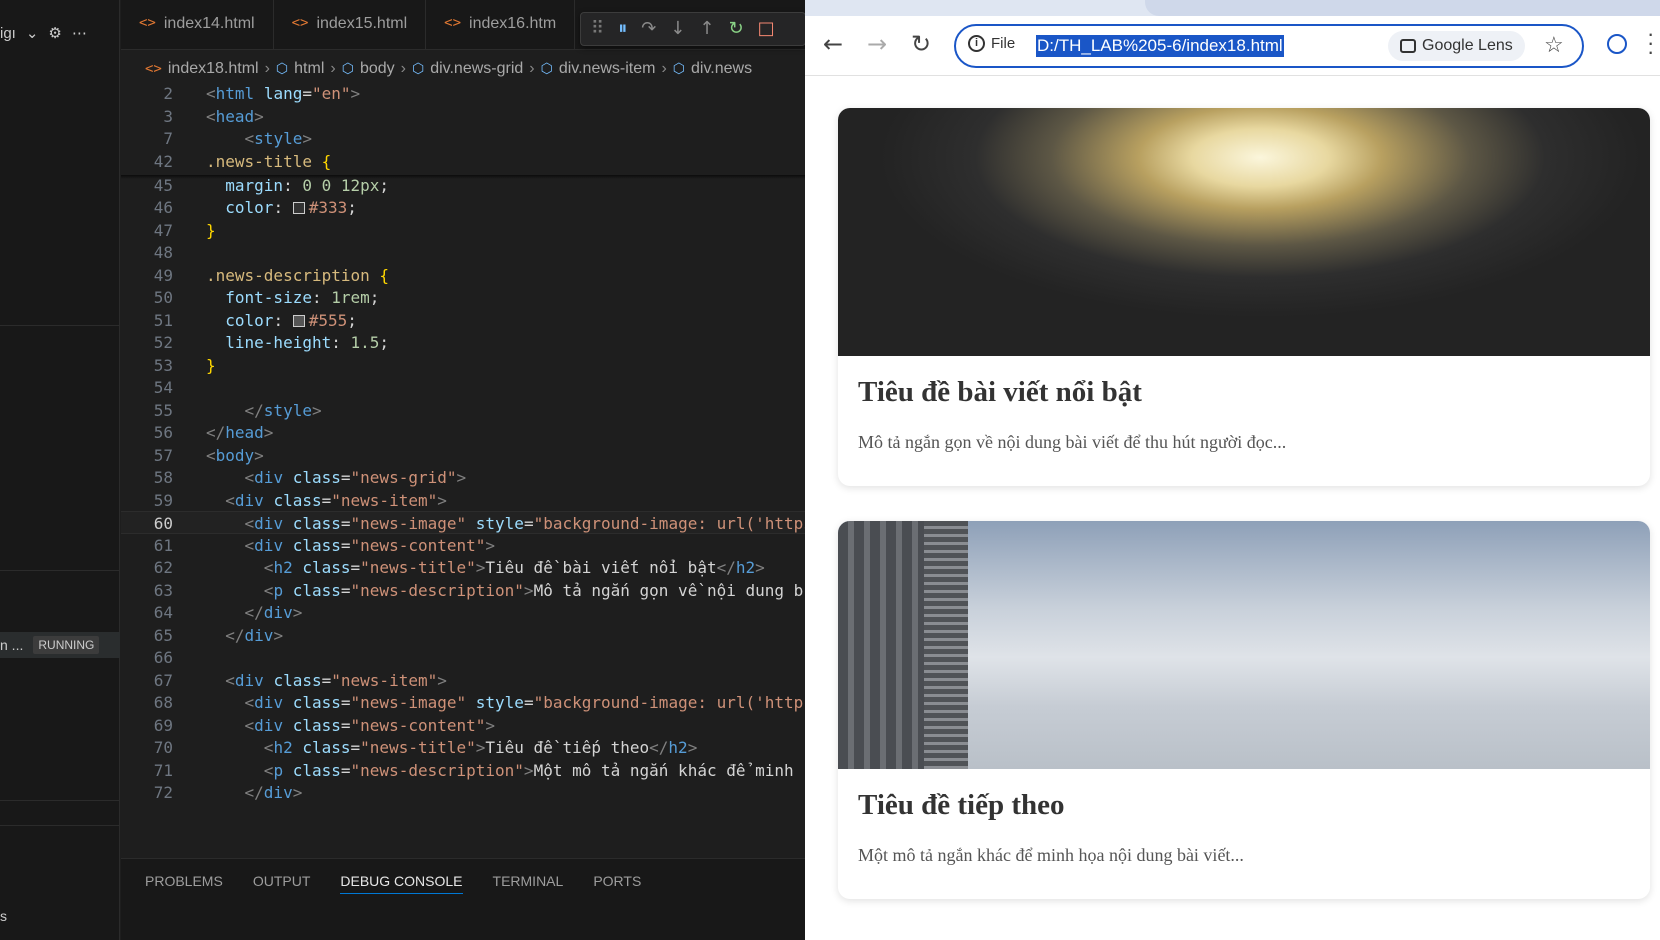  What do you see at coordinates (1652, 42) in the screenshot?
I see `browser-menu-icon: · · ·` at bounding box center [1652, 42].